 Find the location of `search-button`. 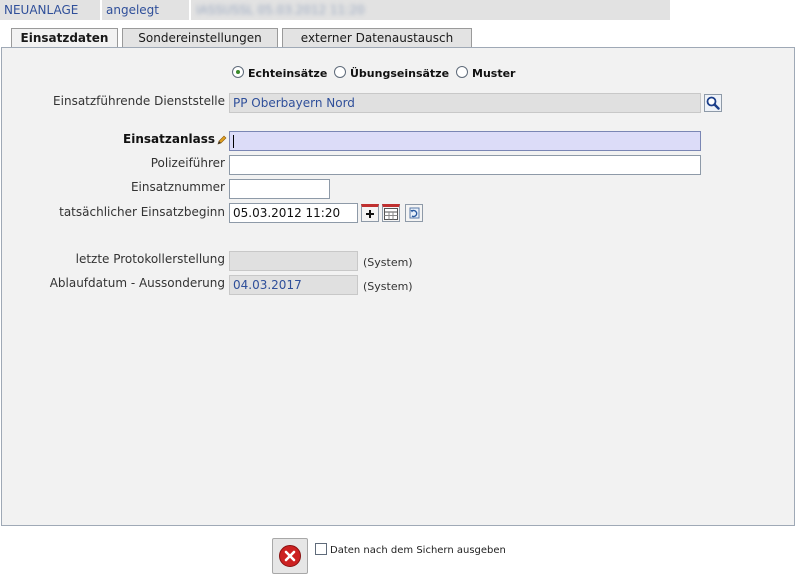

search-button is located at coordinates (713, 103).